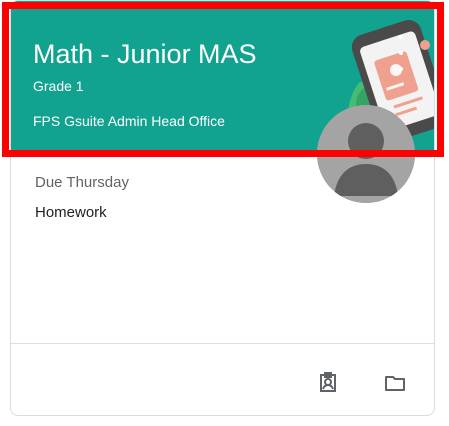 Image resolution: width=449 pixels, height=426 pixels. What do you see at coordinates (82, 182) in the screenshot?
I see `assignment-due-date: Due Thursday` at bounding box center [82, 182].